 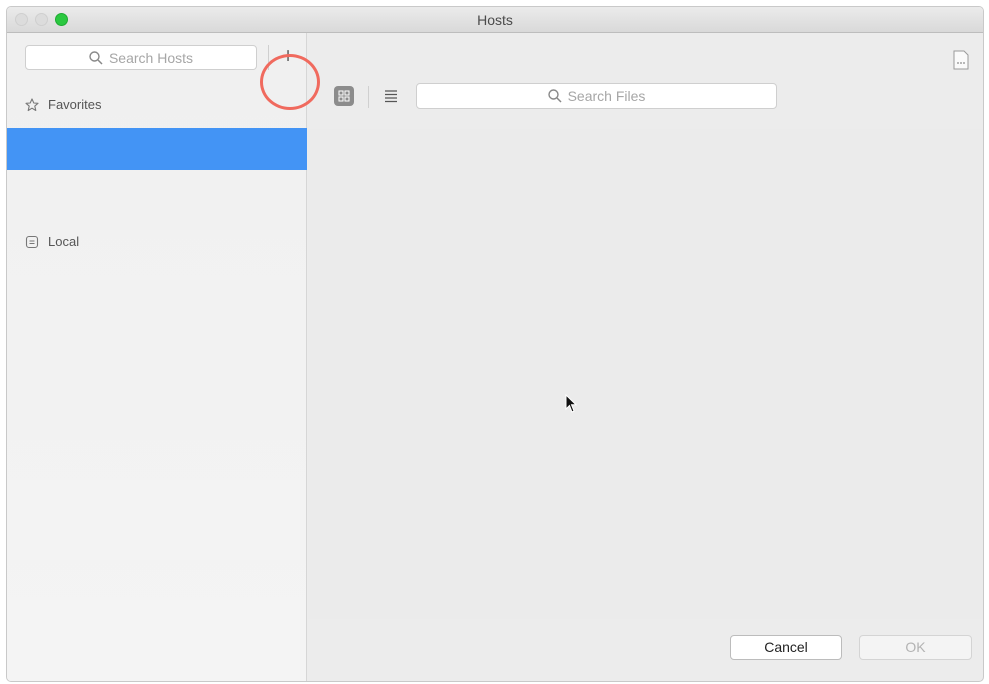 What do you see at coordinates (391, 96) in the screenshot?
I see `list-view-icon` at bounding box center [391, 96].